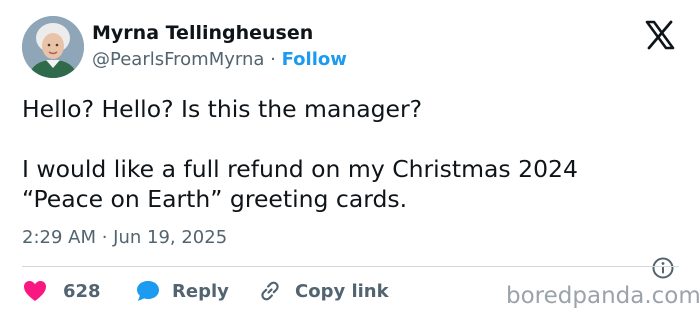  What do you see at coordinates (148, 291) in the screenshot?
I see `speech-bubble-icon` at bounding box center [148, 291].